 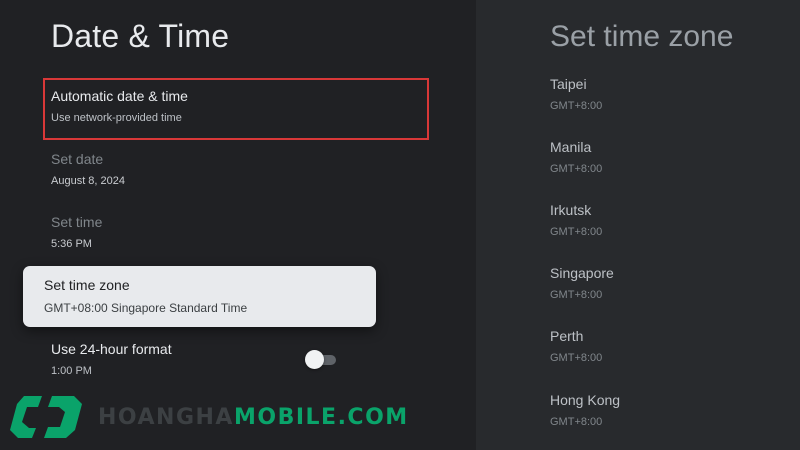 I want to click on watermark-text: HOANGHAMOBILE.COM, so click(x=253, y=417).